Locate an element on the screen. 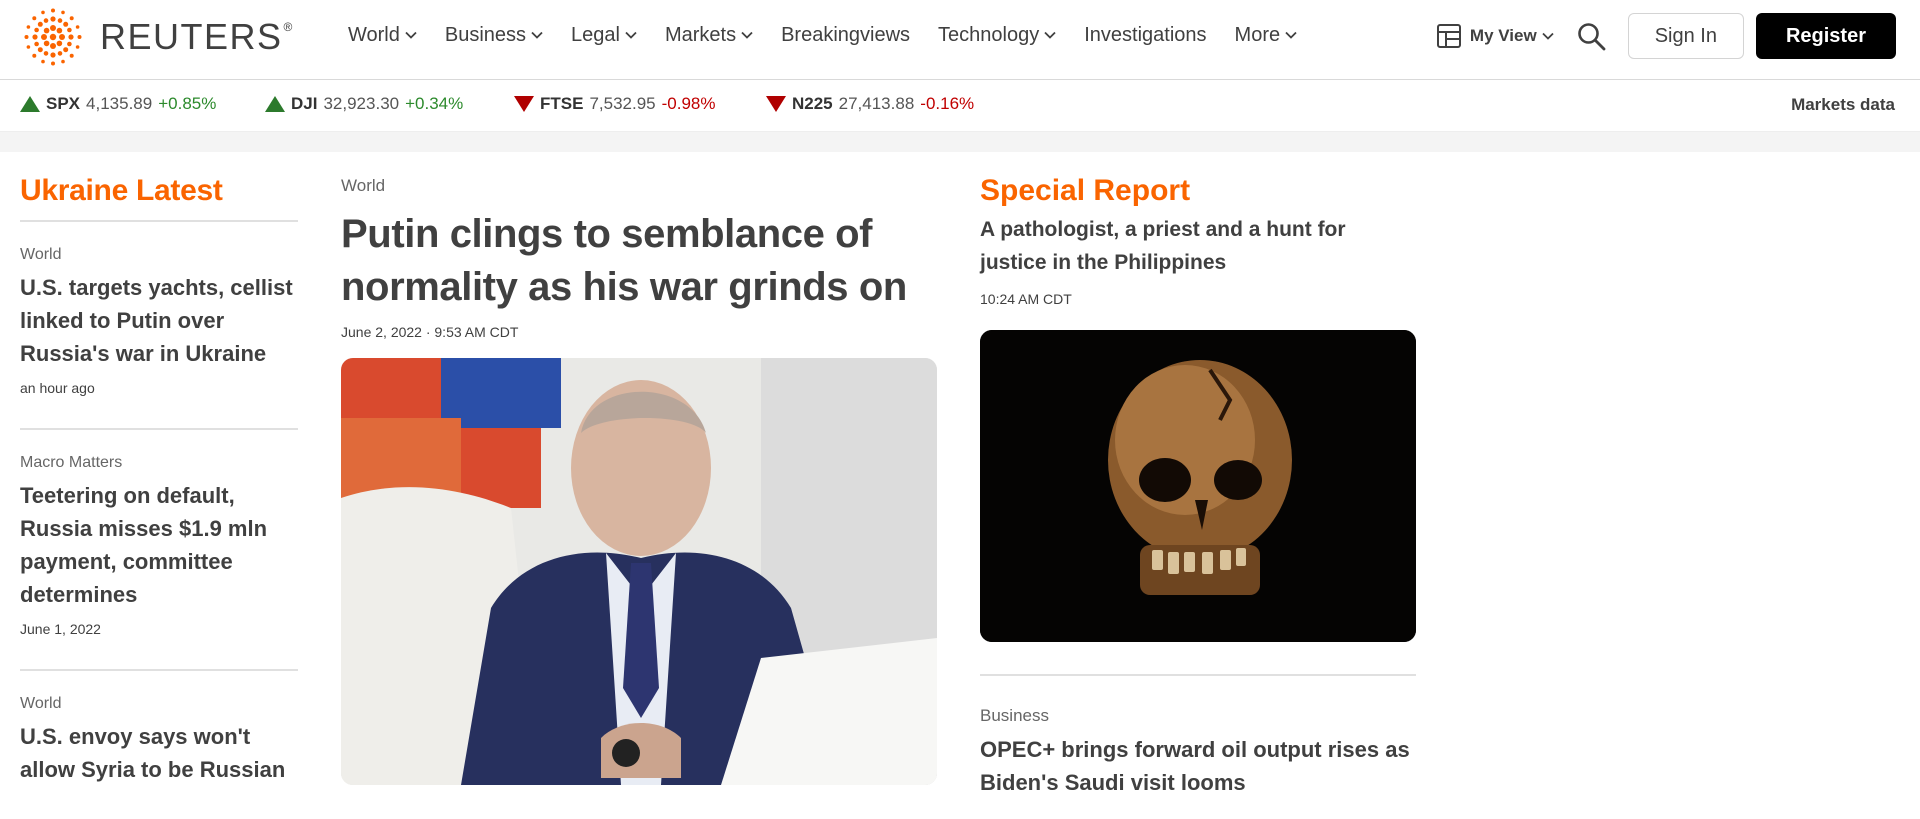  story-kicker: Business is located at coordinates (1198, 716).